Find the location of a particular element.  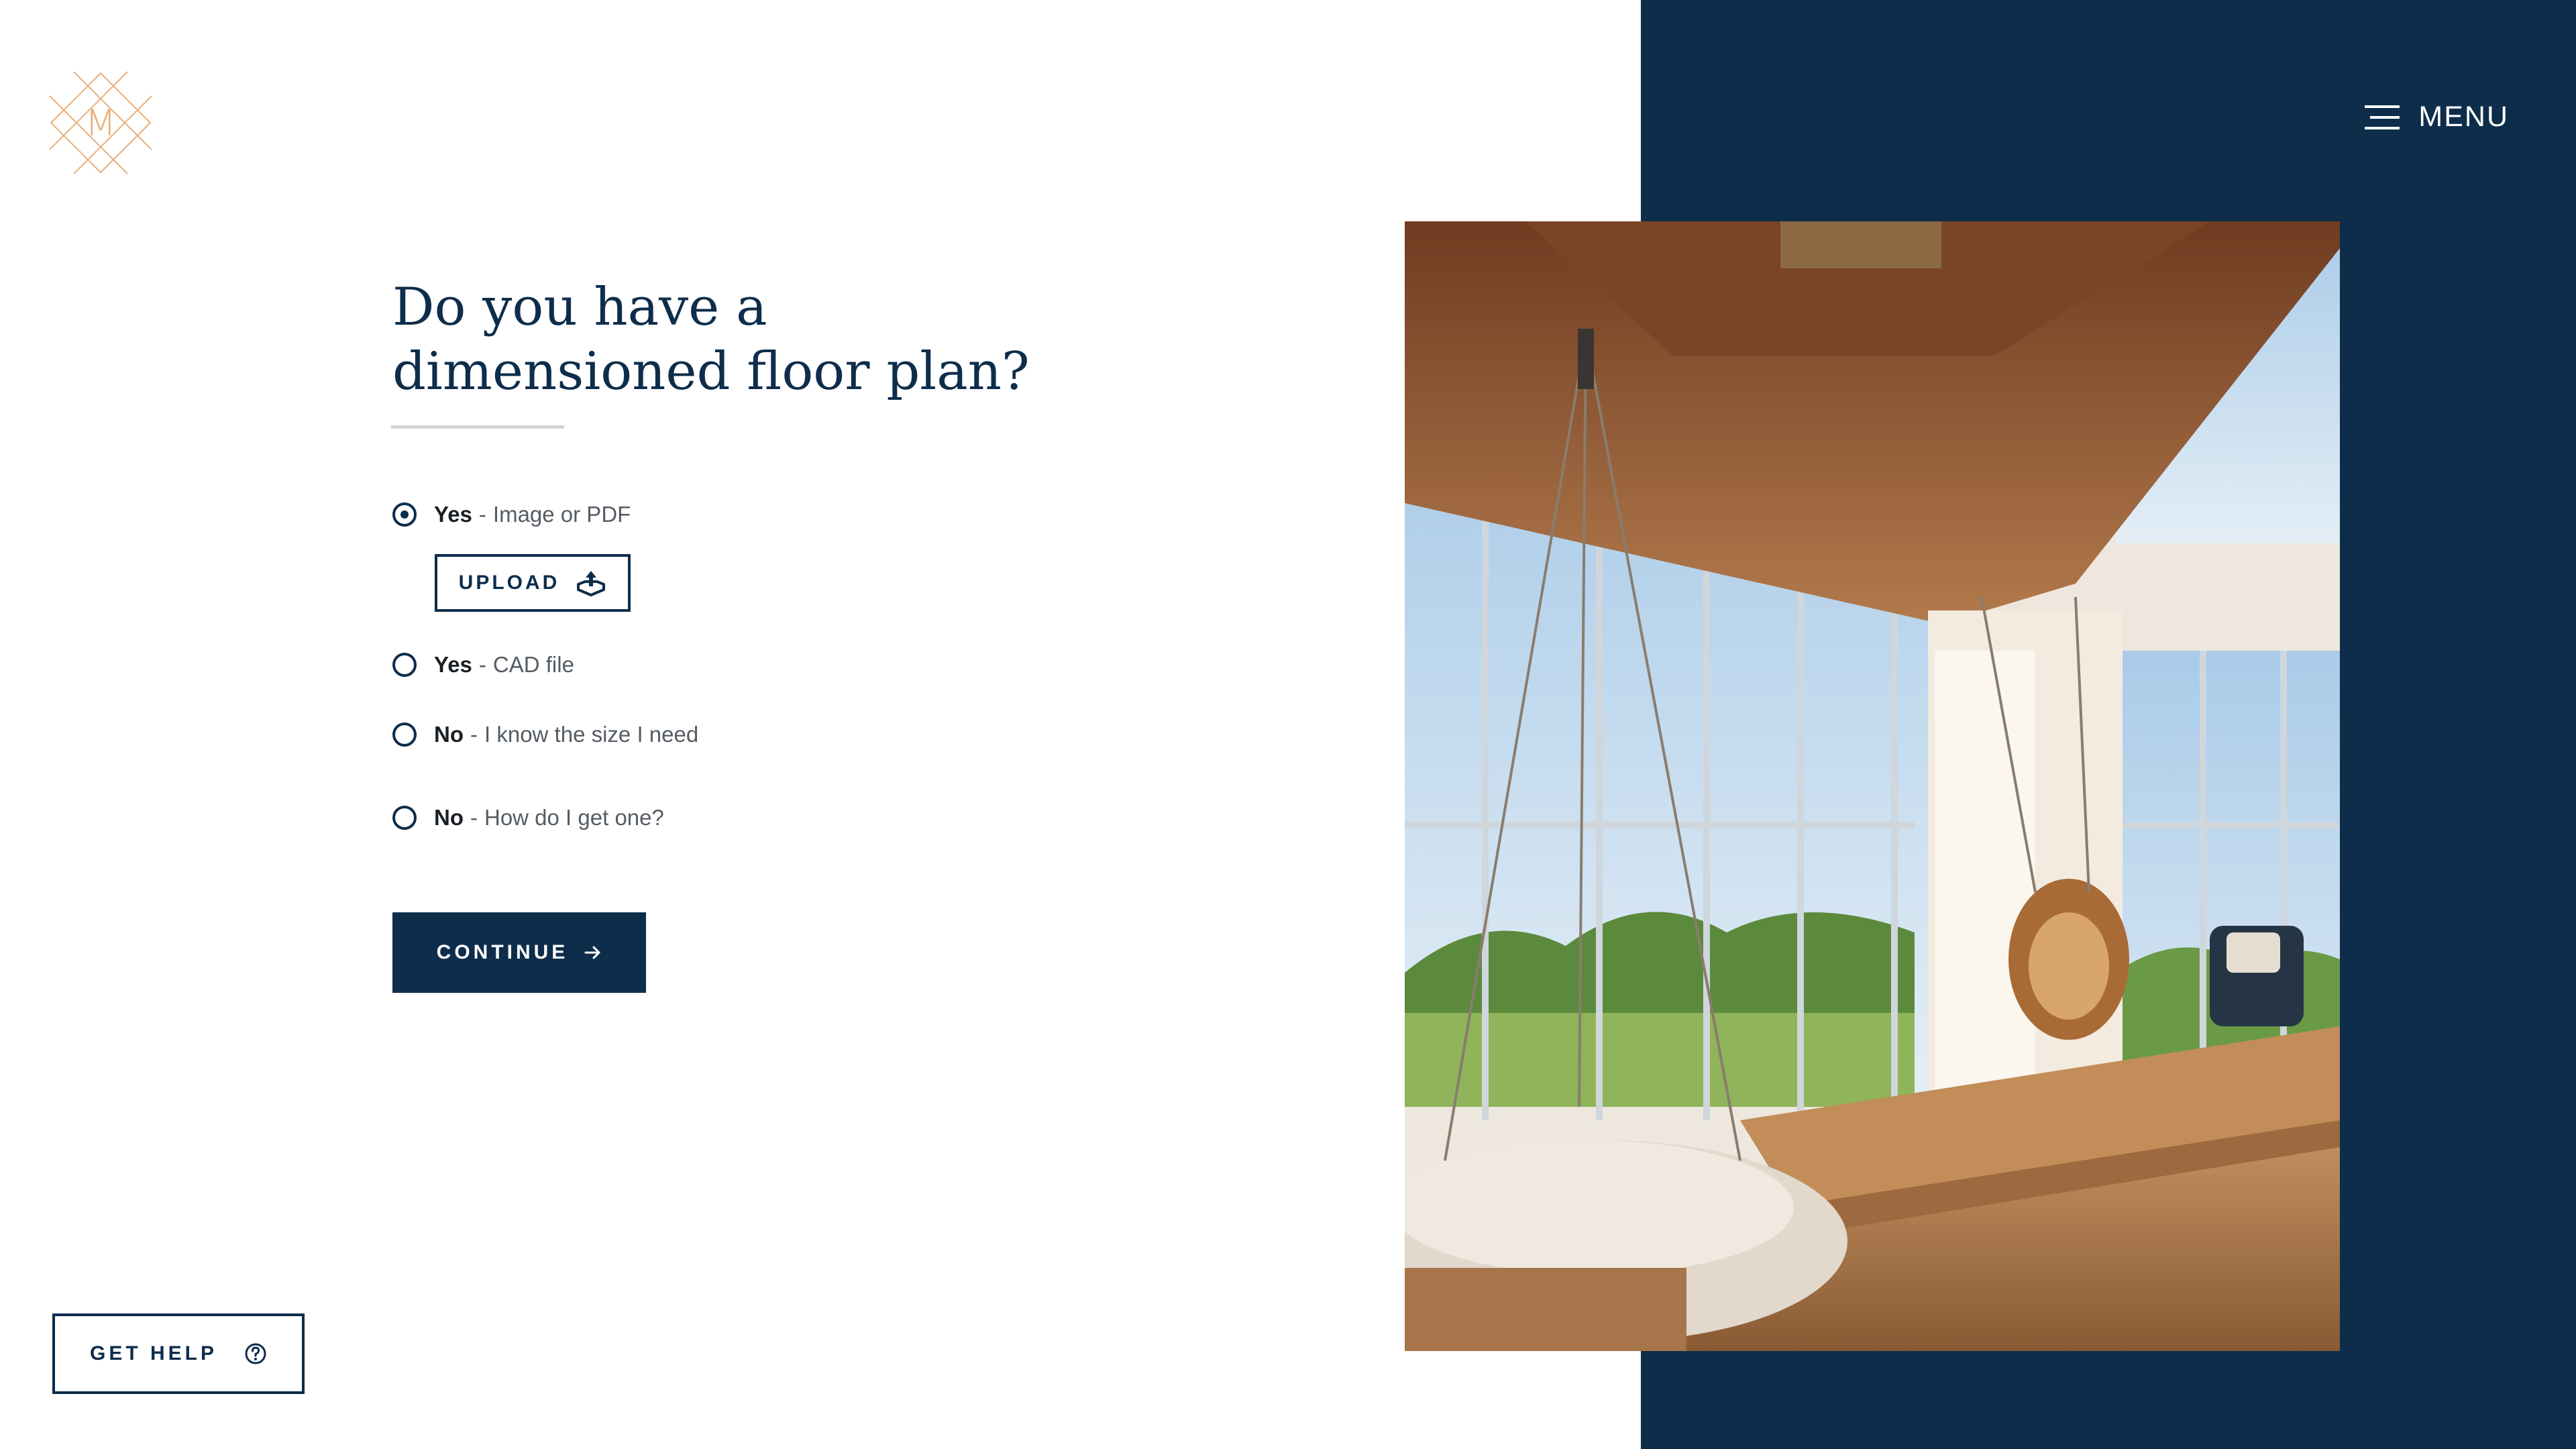

title-divider is located at coordinates (477, 427).